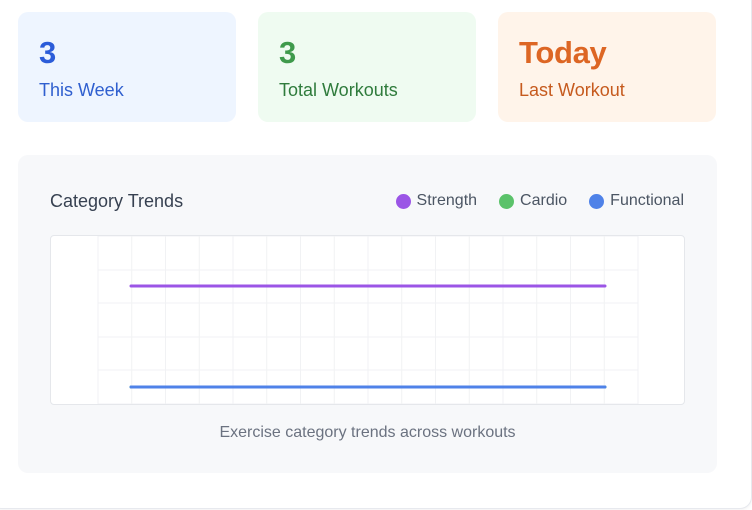 This screenshot has height=510, width=752. Describe the element at coordinates (563, 52) in the screenshot. I see `stat-value: Today` at that location.